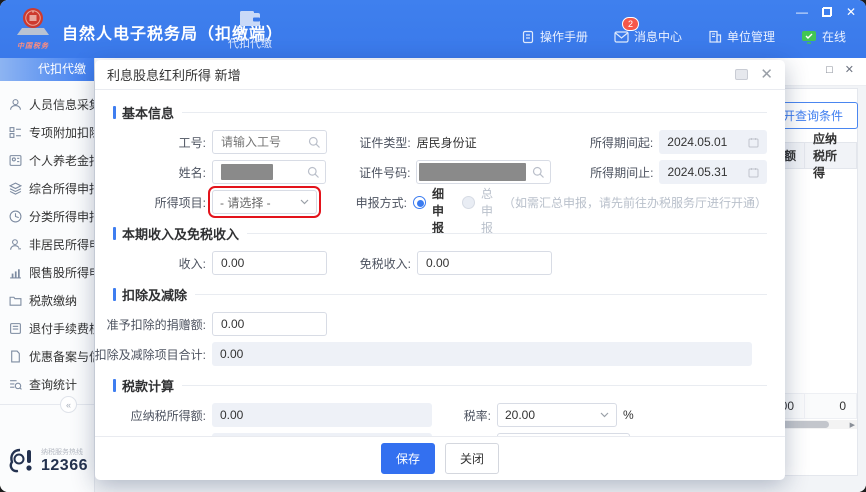 The image size is (866, 492). I want to click on income-item-select: - 请选择 -, so click(264, 202).